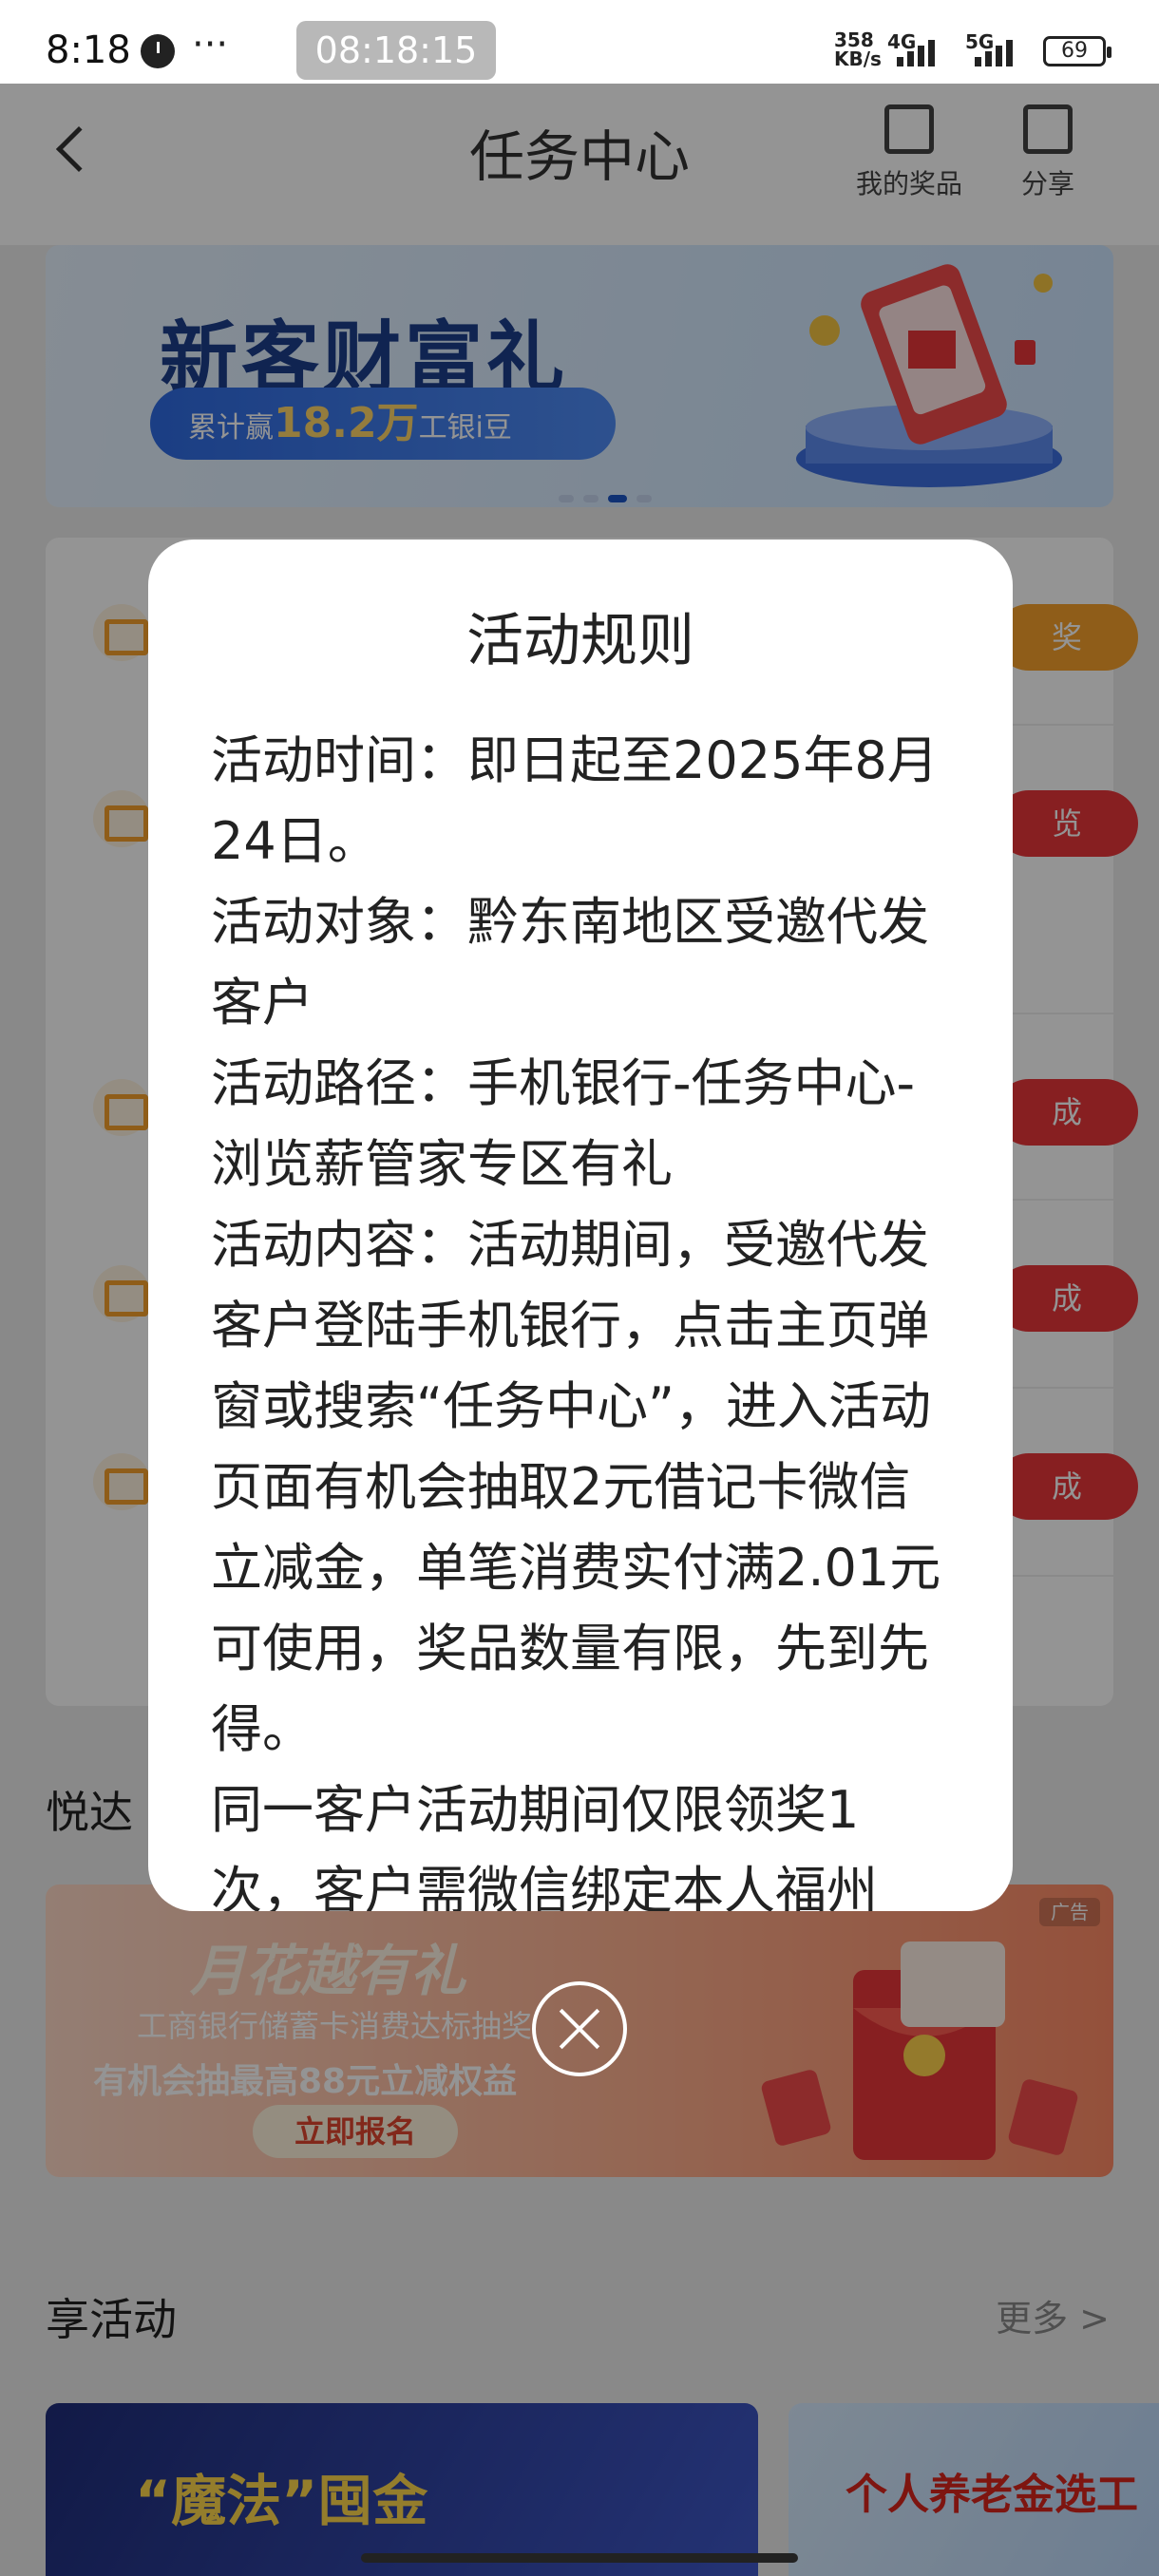 This screenshot has width=1159, height=2576. I want to click on rule-paragraph: 同一客户活动期间仅限领奖1次，客户需微信绑定本人福州, so click(544, 1845).